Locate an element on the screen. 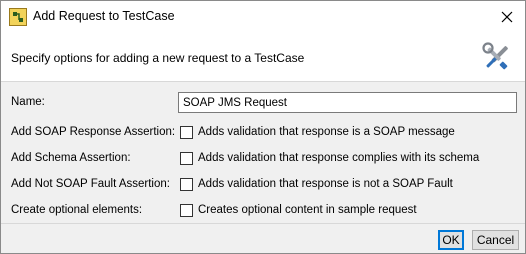 This screenshot has width=526, height=254. ok-button: OK is located at coordinates (451, 240).